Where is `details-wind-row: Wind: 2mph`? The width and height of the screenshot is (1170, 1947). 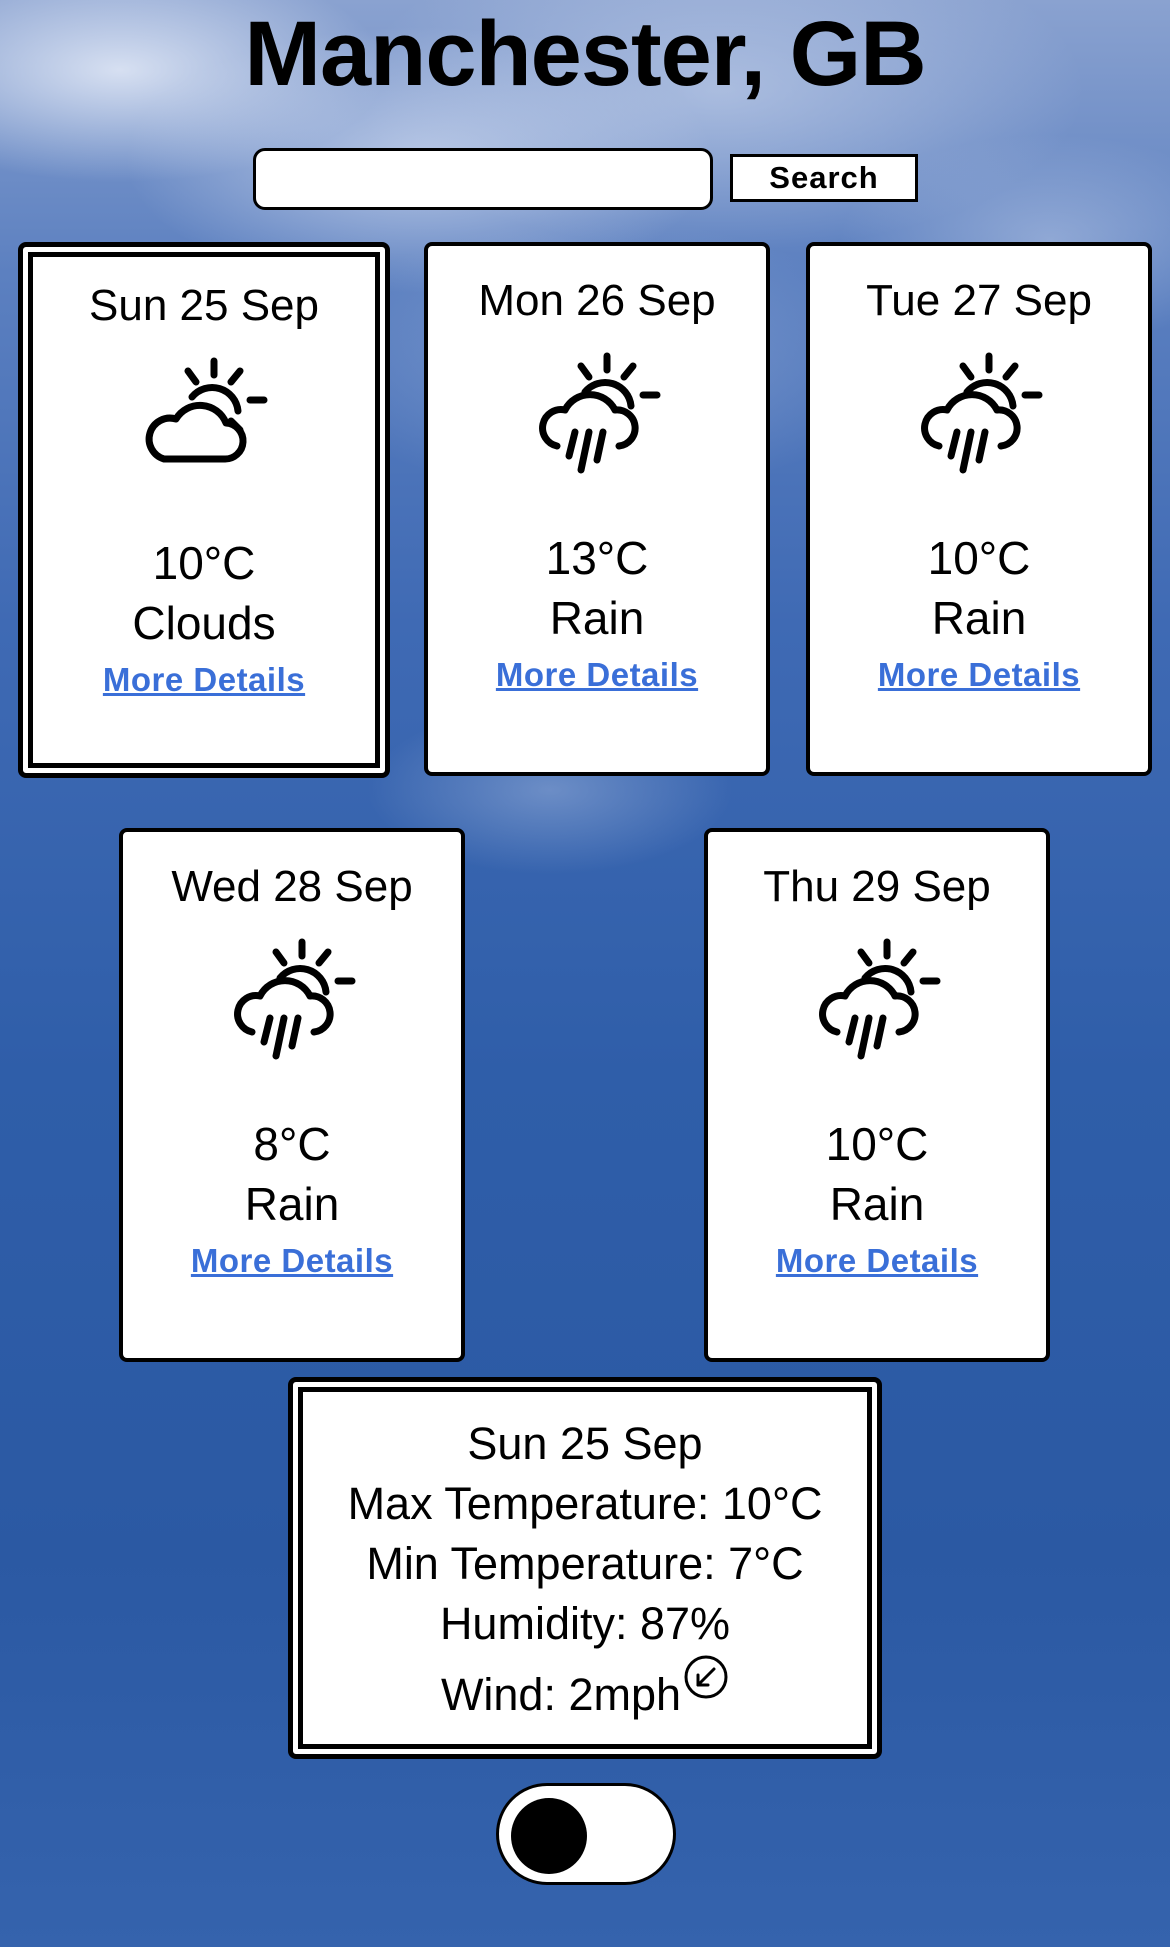
details-wind-row: Wind: 2mph is located at coordinates (585, 1689).